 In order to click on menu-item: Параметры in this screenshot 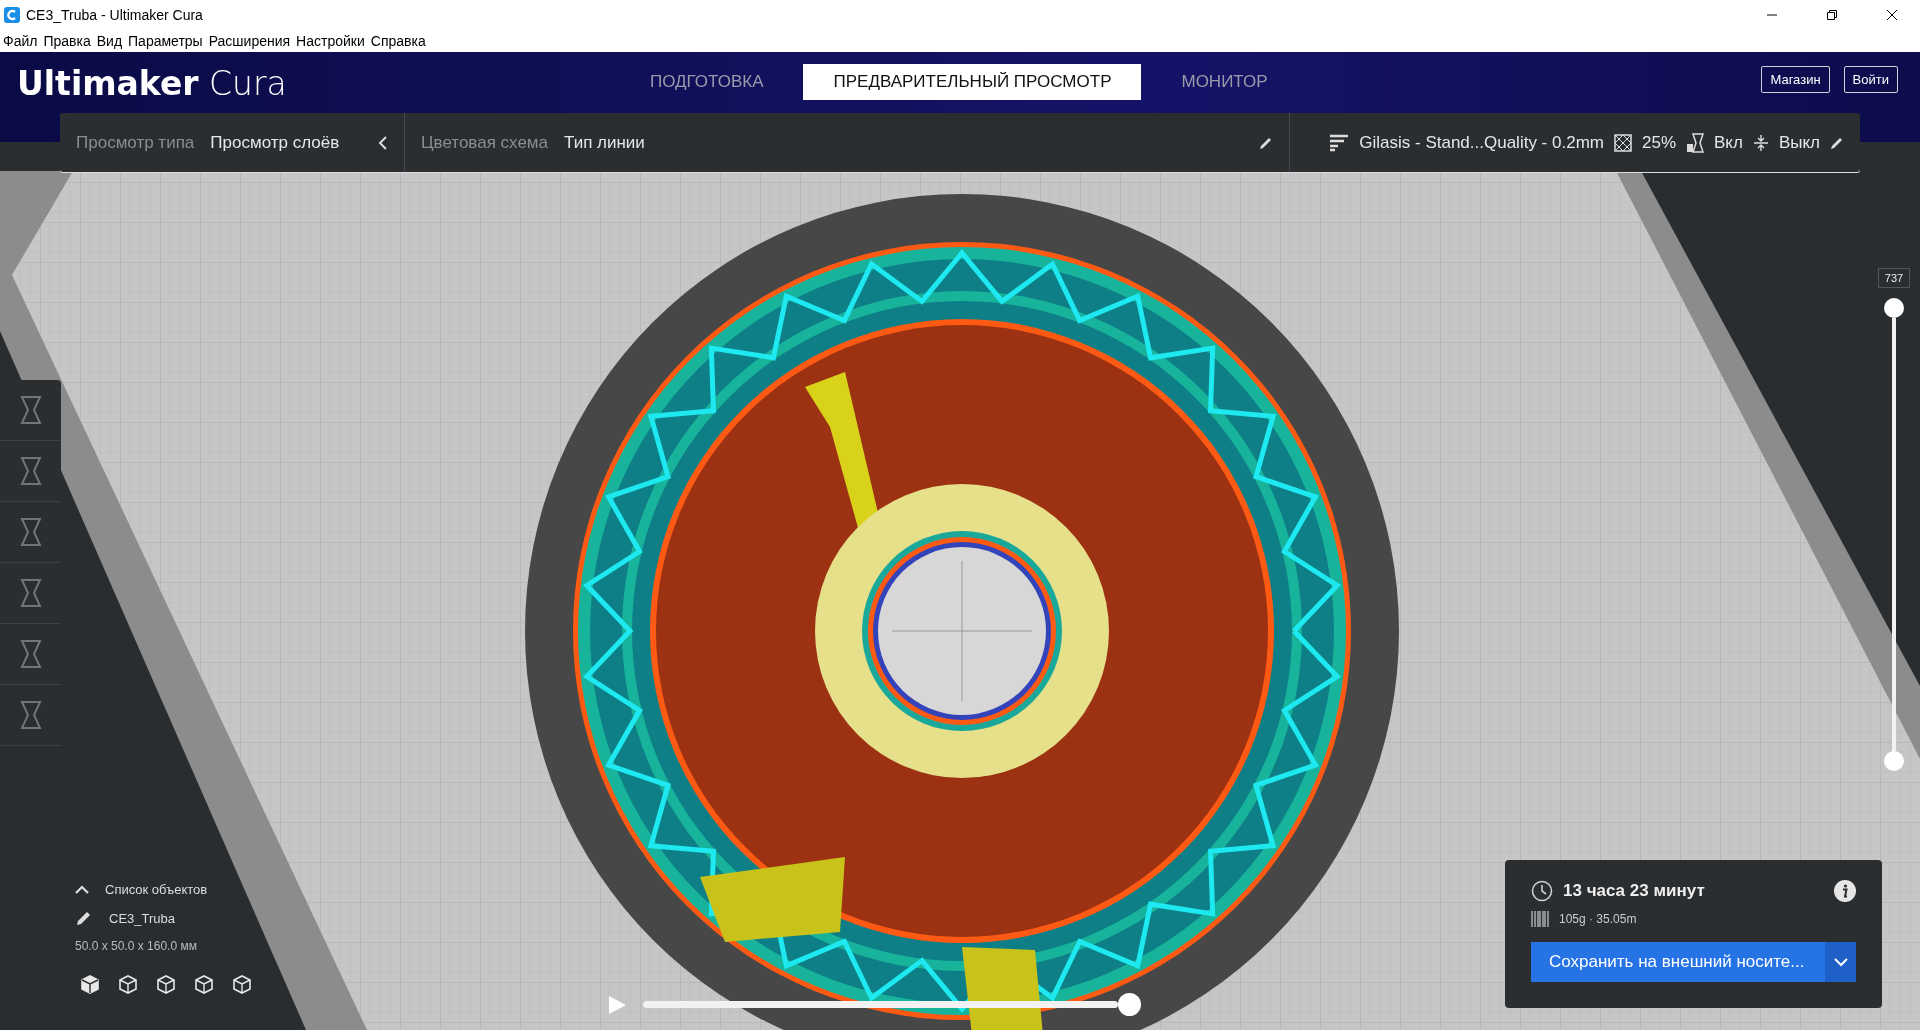, I will do `click(165, 41)`.